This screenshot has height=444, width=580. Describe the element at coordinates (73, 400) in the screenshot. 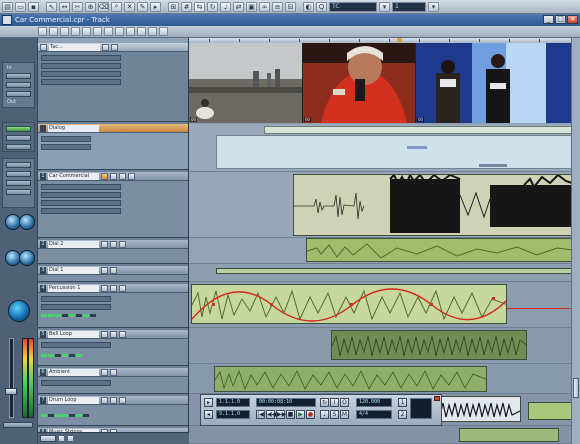

I see `track-name: Drum Loop` at that location.